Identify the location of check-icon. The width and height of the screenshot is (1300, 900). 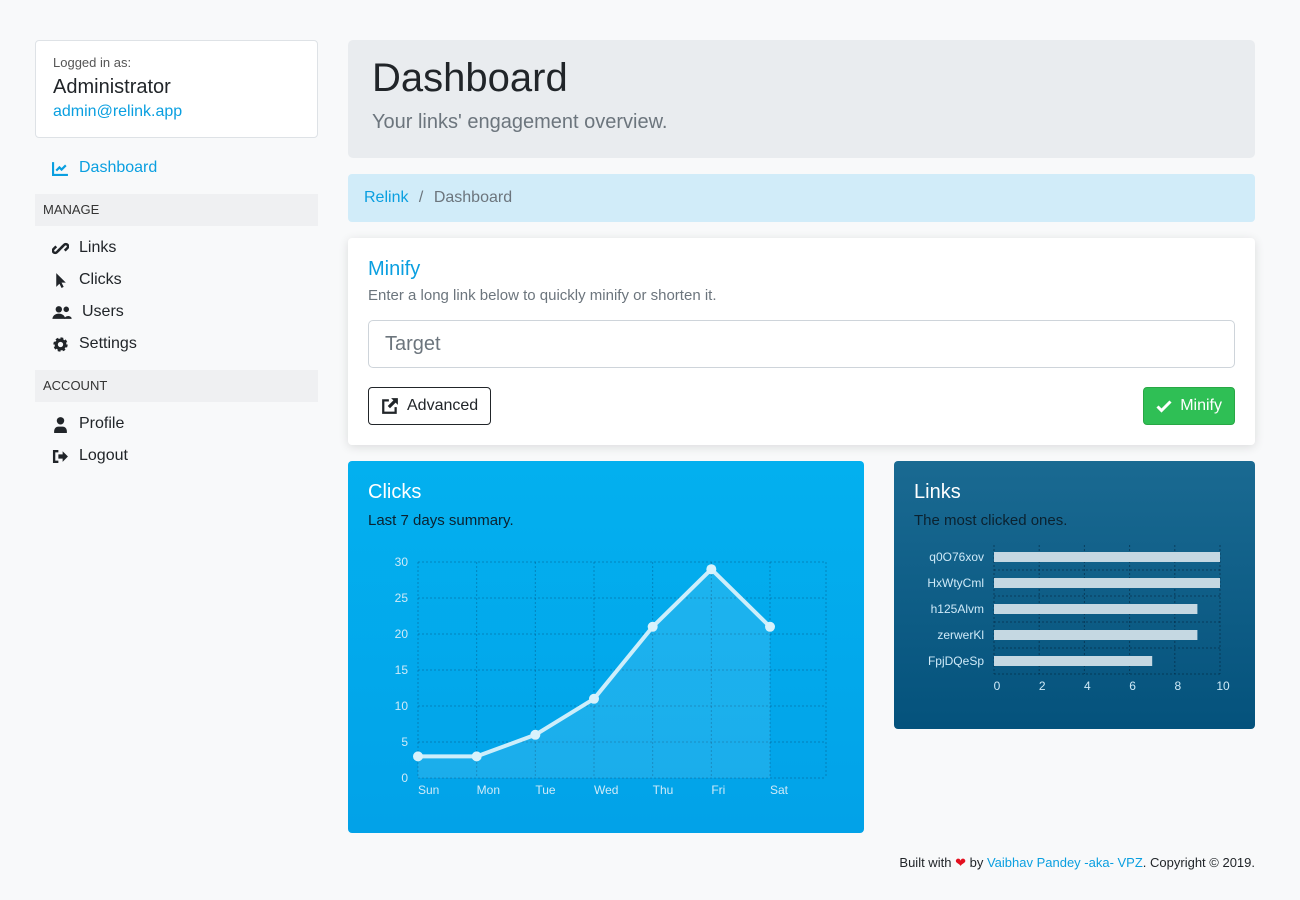
(1164, 406).